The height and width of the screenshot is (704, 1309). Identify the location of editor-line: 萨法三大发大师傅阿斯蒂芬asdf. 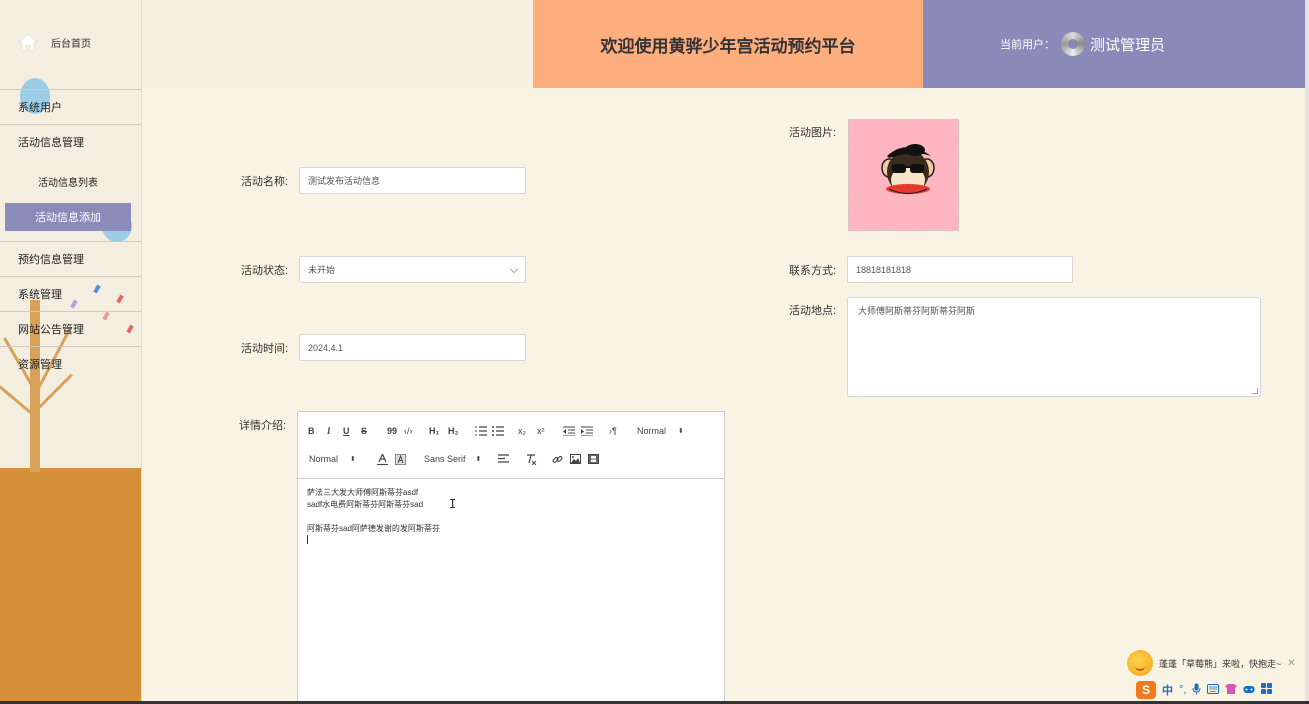
(363, 492).